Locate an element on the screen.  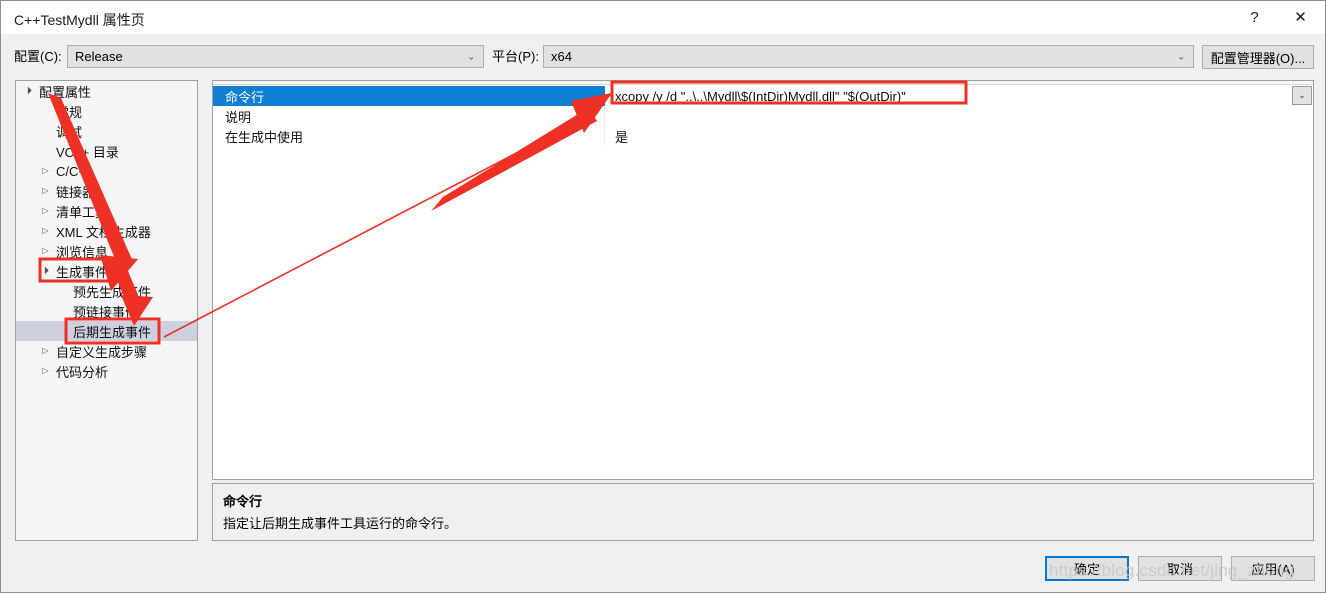
tree-item-4: ▷ C/C++ is located at coordinates (106, 171).